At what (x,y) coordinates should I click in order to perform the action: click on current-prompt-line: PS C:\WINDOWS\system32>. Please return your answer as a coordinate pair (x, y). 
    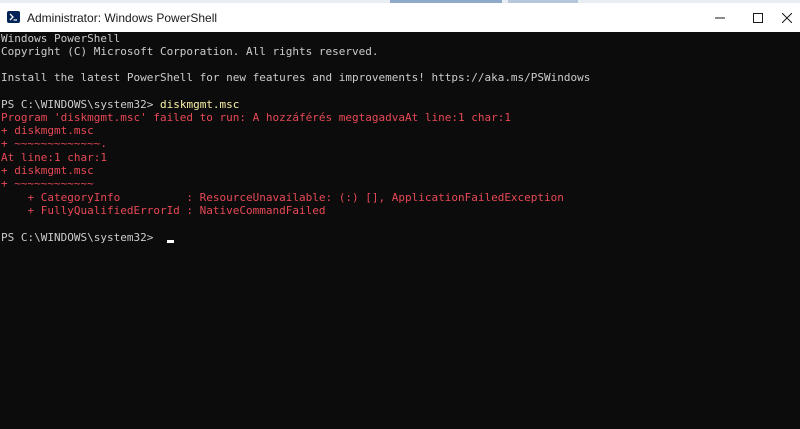
    Looking at the image, I should click on (87, 237).